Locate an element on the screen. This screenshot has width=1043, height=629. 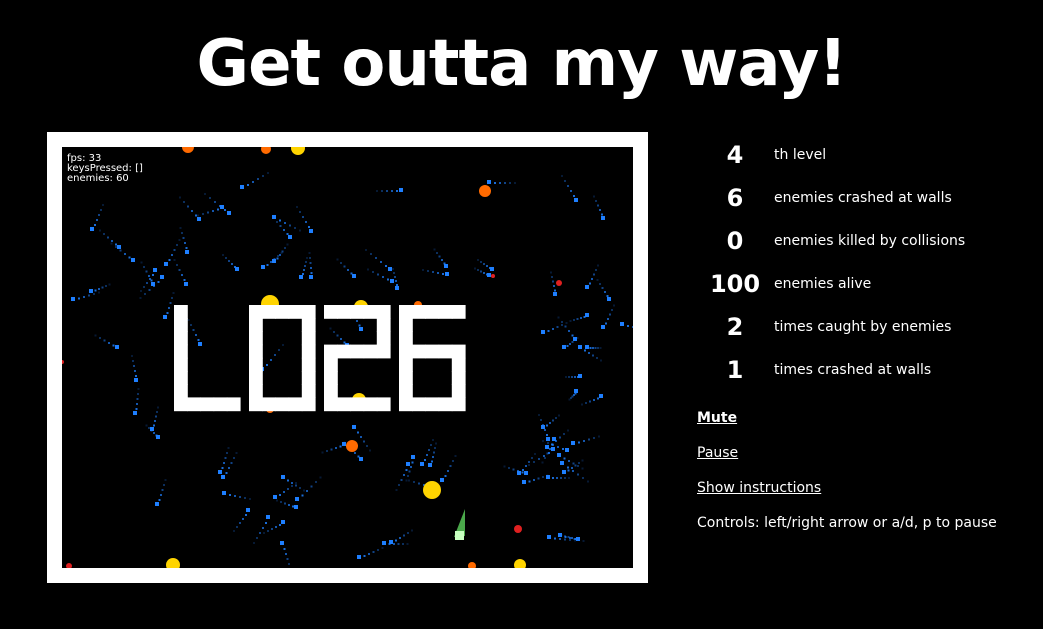
stat-times-caught: 2 times caught by enemies is located at coordinates (862, 328).